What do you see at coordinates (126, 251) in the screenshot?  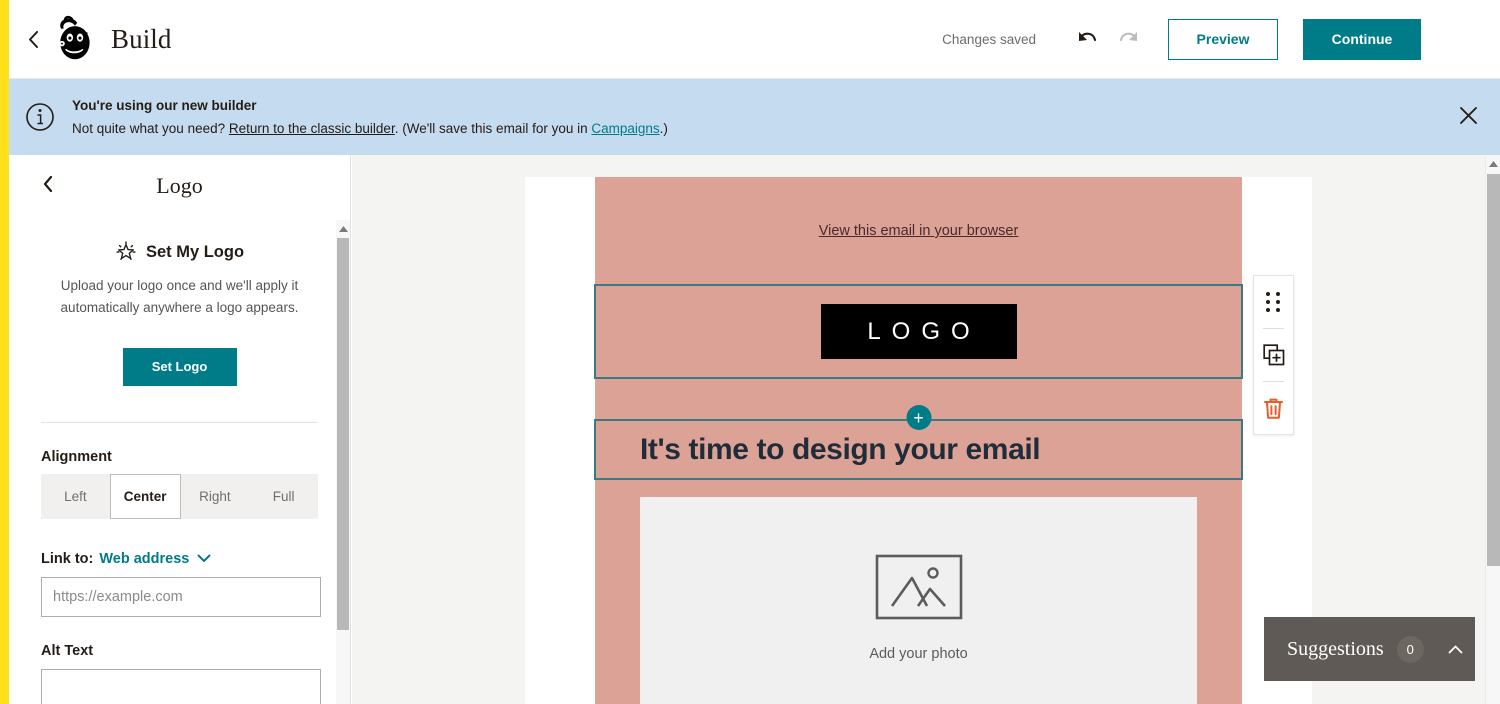 I see `sparkle-star-icon` at bounding box center [126, 251].